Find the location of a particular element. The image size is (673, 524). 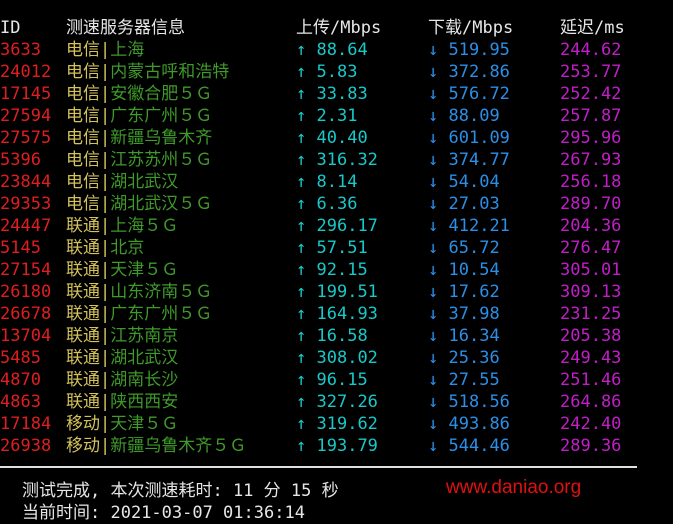

download-value: 10.54 is located at coordinates (474, 270).